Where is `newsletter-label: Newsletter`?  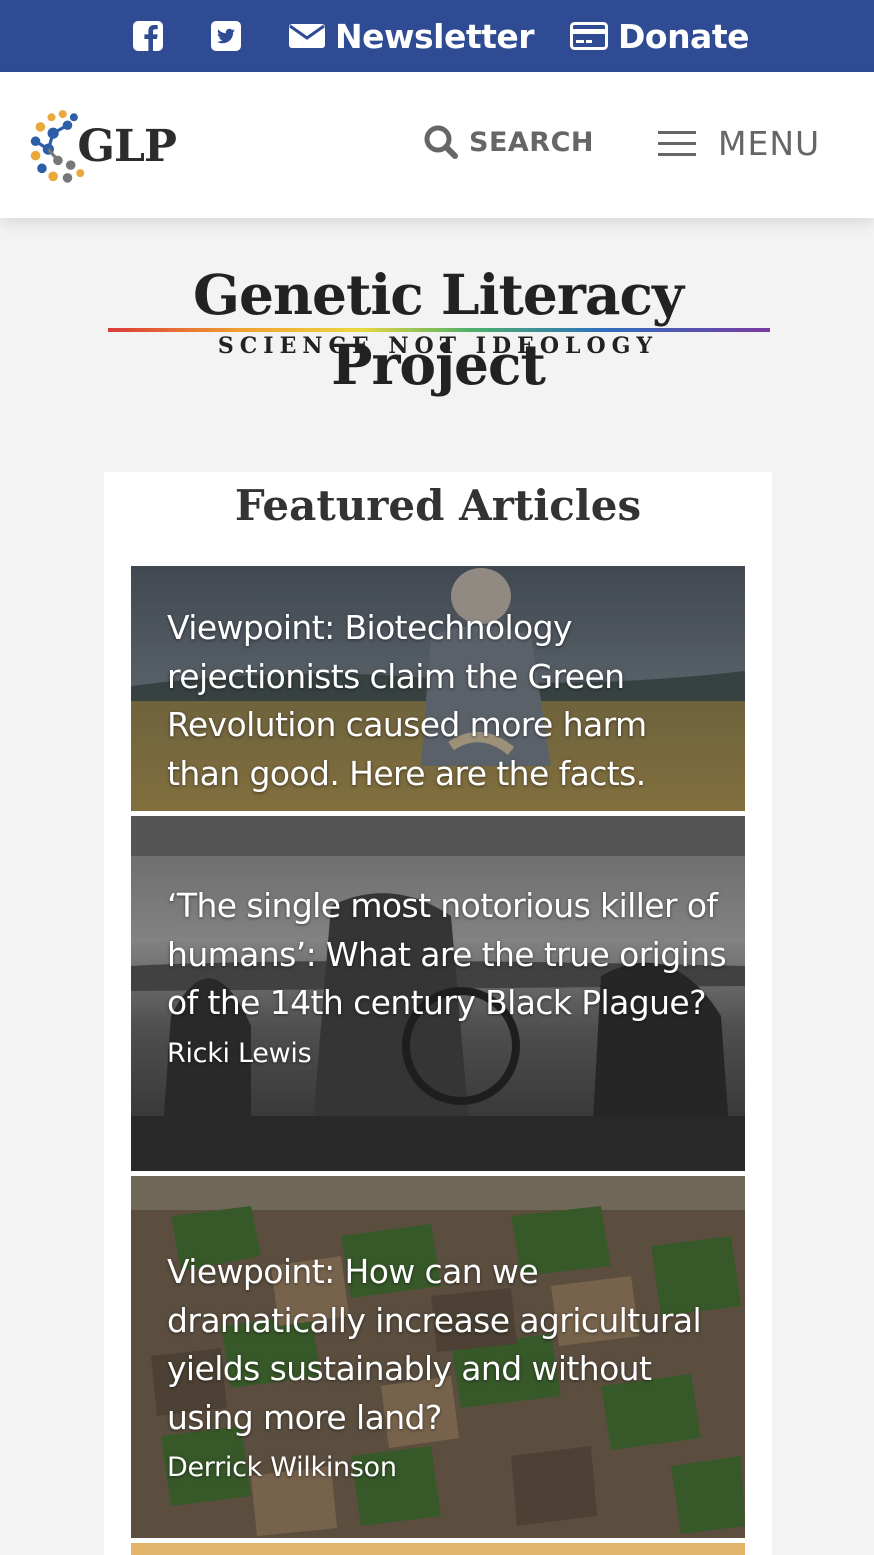 newsletter-label: Newsletter is located at coordinates (435, 36).